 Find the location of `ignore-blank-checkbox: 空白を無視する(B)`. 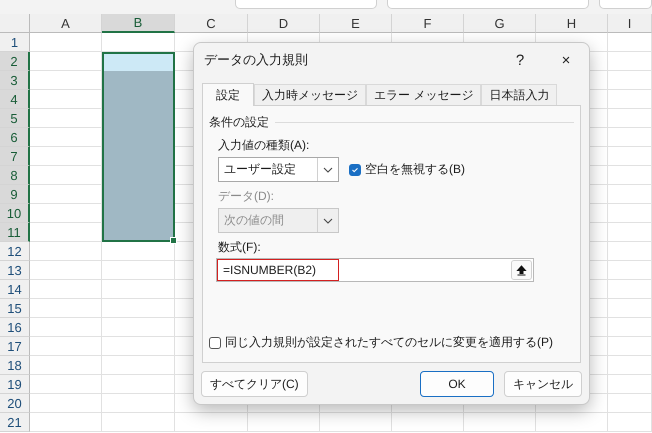

ignore-blank-checkbox: 空白を無視する(B) is located at coordinates (407, 169).